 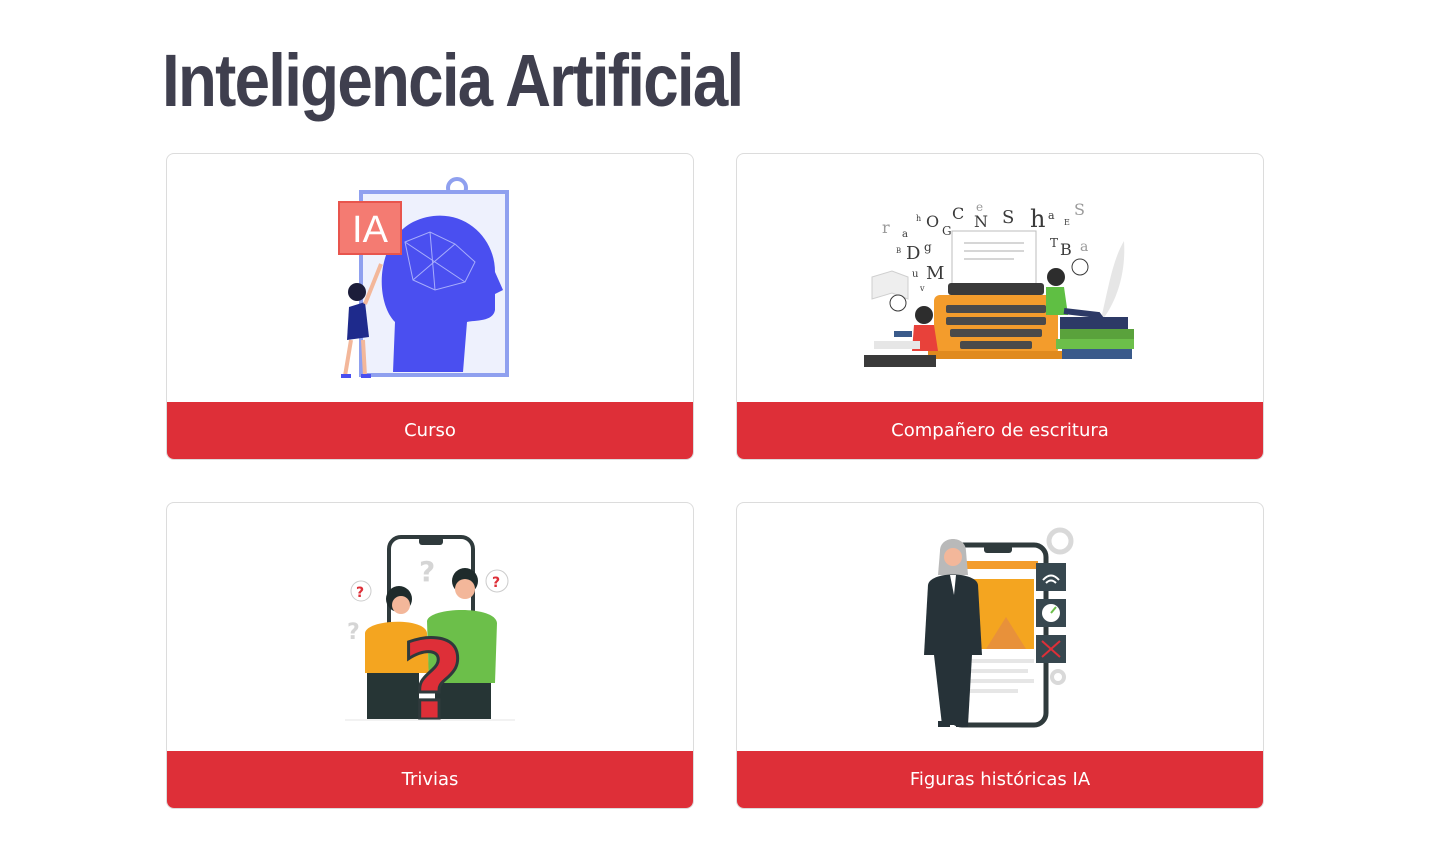 What do you see at coordinates (1000, 430) in the screenshot?
I see `companero-escritura-button: Compañero de escritura` at bounding box center [1000, 430].